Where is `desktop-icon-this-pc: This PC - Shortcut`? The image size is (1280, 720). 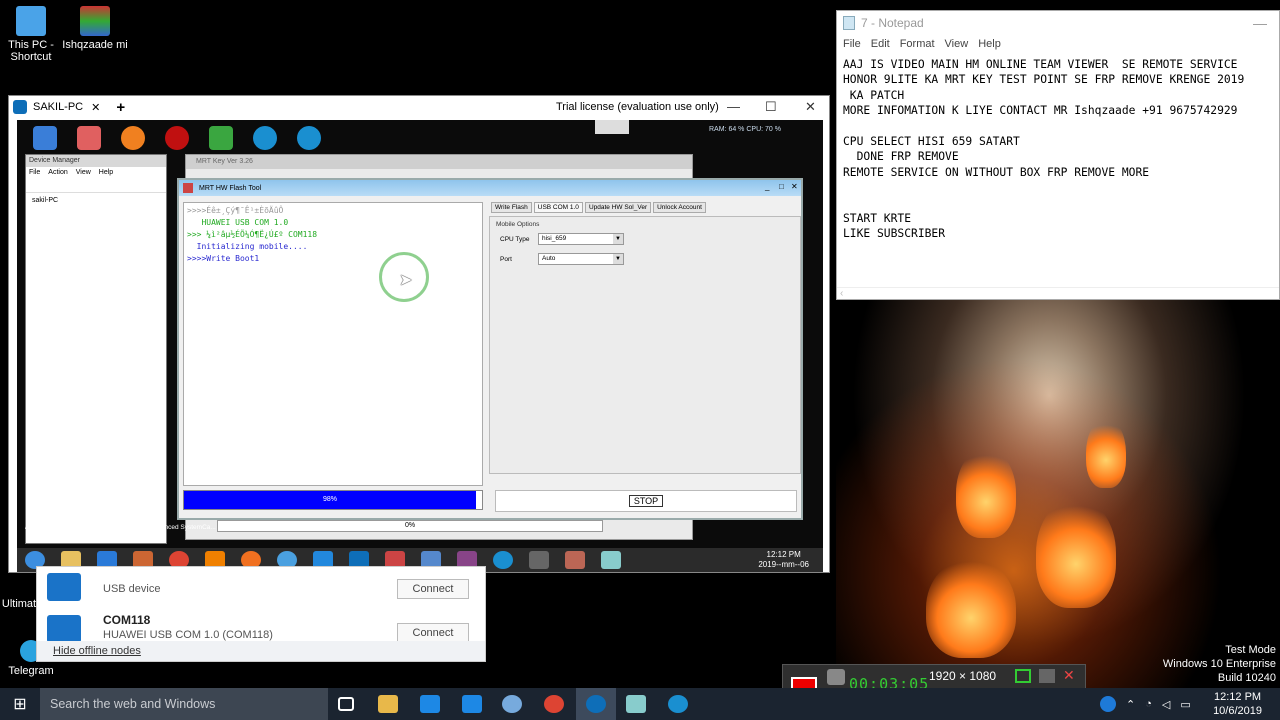 desktop-icon-this-pc: This PC - Shortcut is located at coordinates (33, 34).